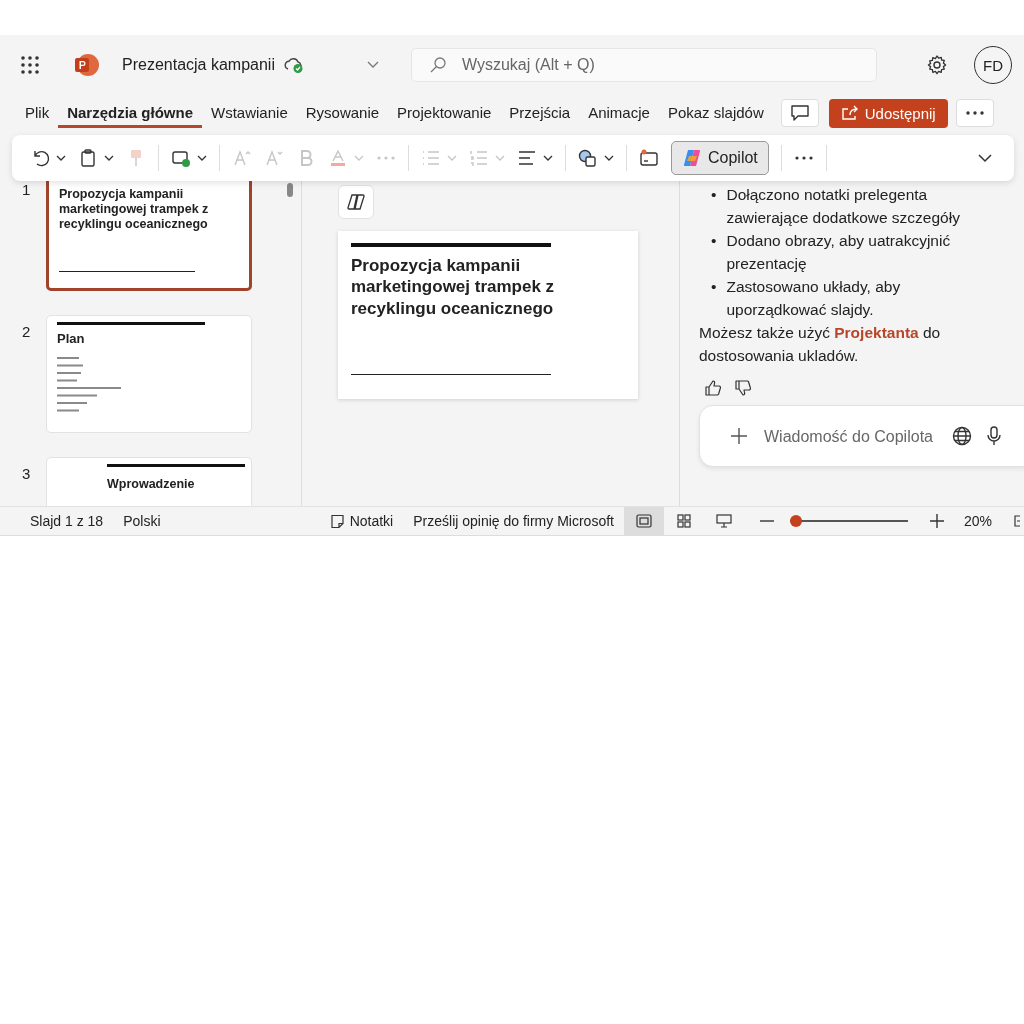 This screenshot has height=1024, width=1024. What do you see at coordinates (849, 113) in the screenshot?
I see `share-icon` at bounding box center [849, 113].